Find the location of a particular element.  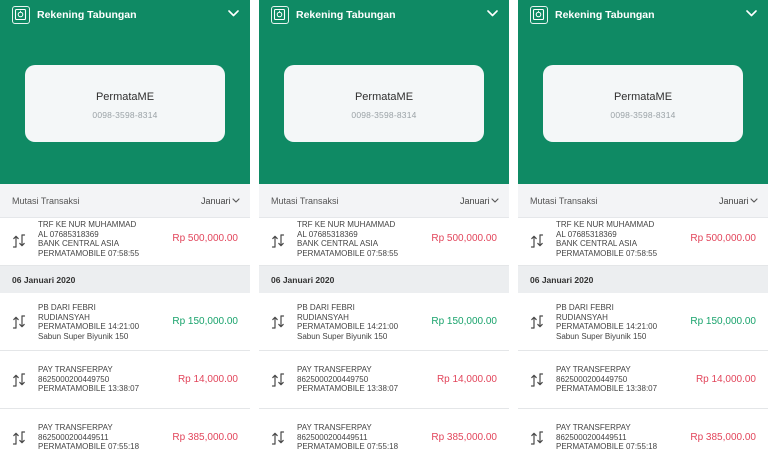

transaction-line: PERMATAMOBILE 13:38:07 is located at coordinates (348, 389).